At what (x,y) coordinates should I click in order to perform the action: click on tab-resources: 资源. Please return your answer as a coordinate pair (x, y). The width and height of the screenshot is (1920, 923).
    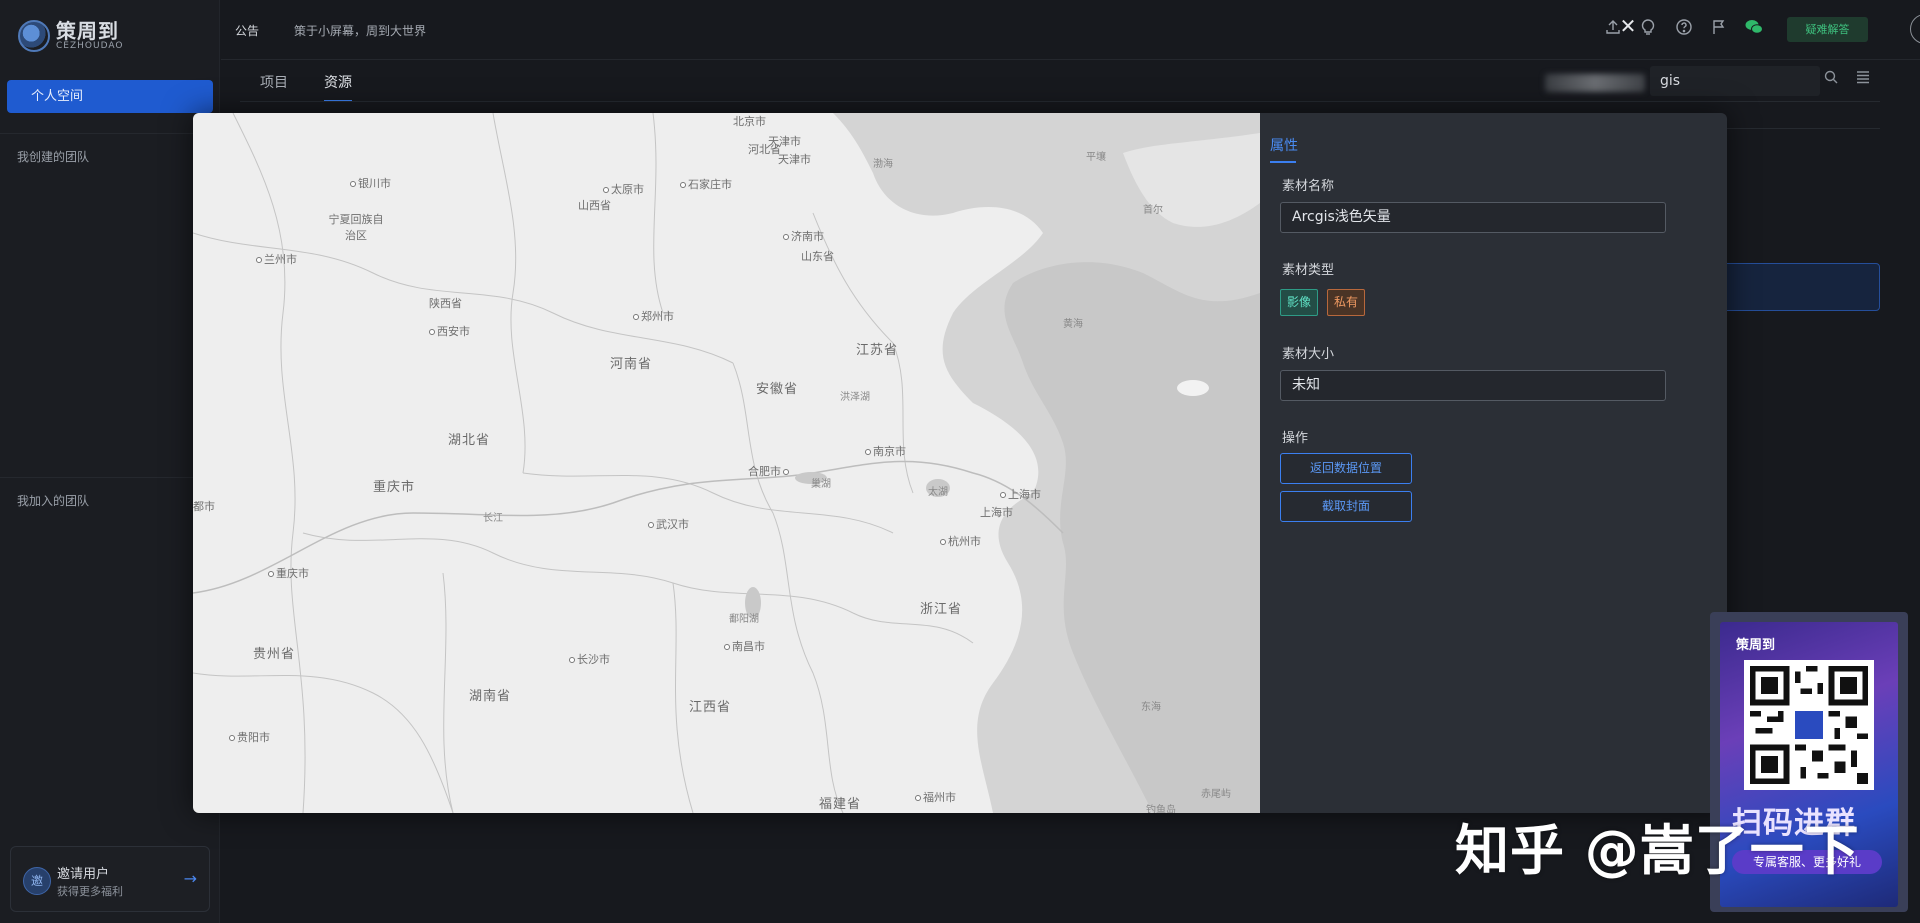
    Looking at the image, I should click on (338, 82).